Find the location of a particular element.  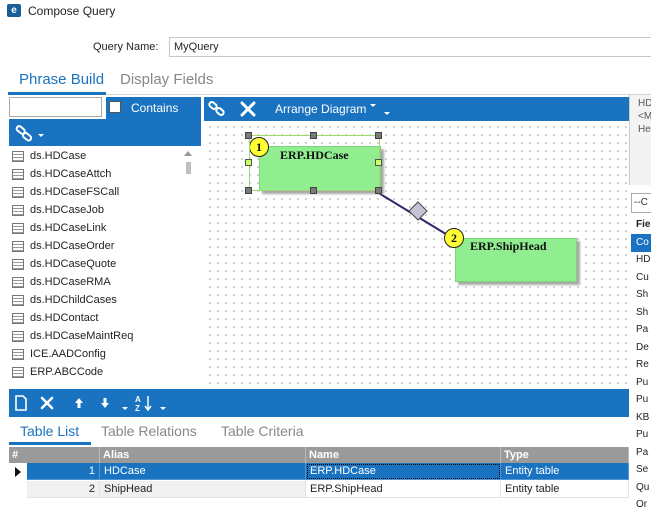

contains-checkbox is located at coordinates (115, 107).